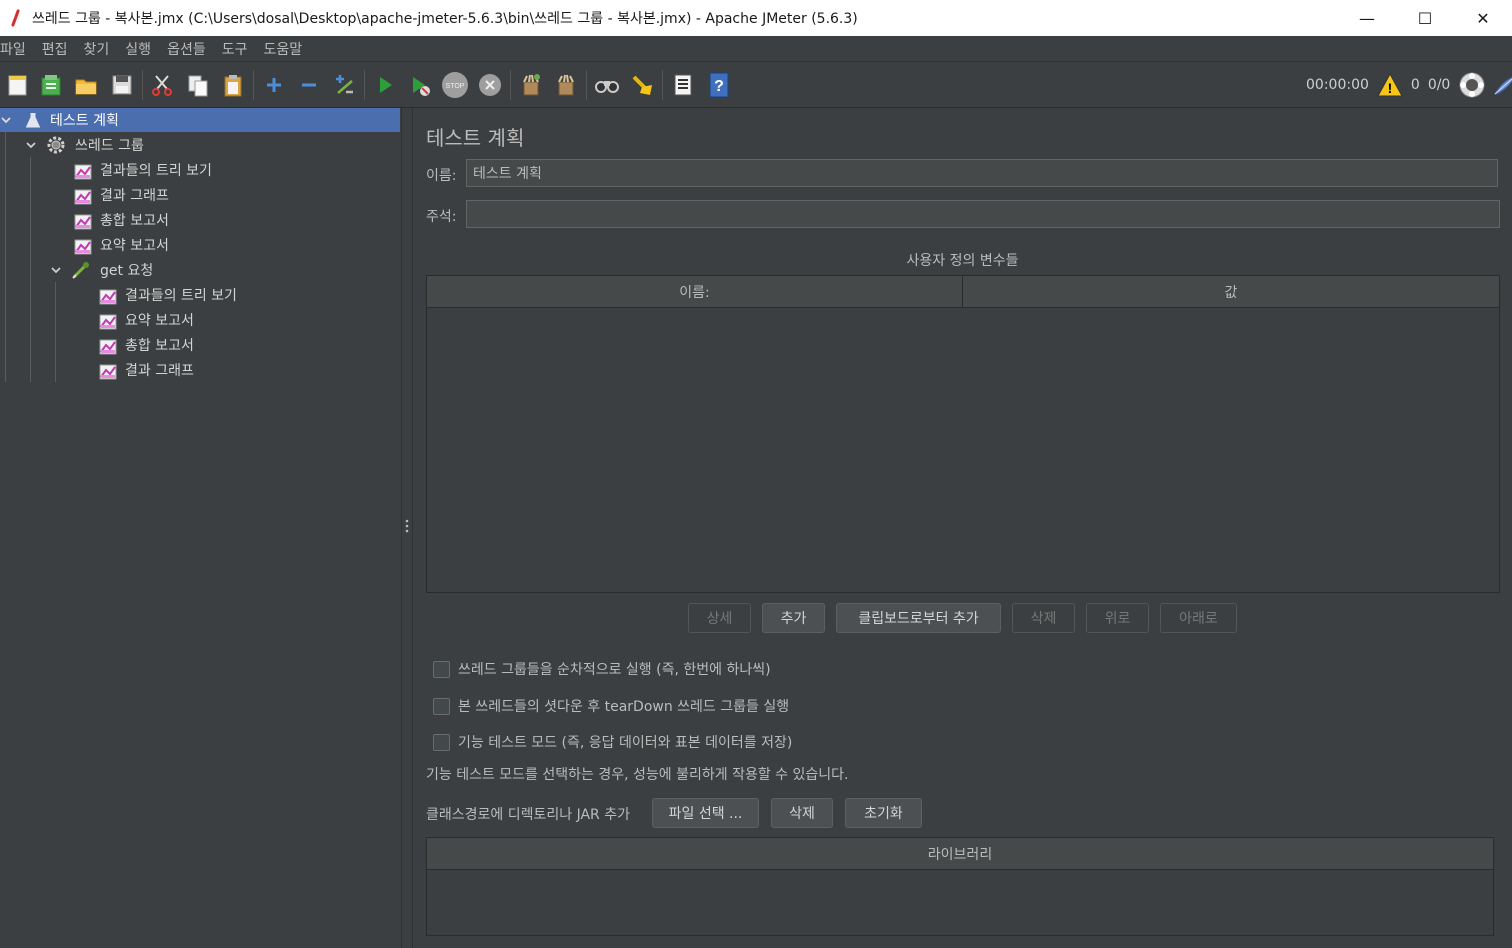 The image size is (1512, 948). I want to click on pipette-icon, so click(80, 270).